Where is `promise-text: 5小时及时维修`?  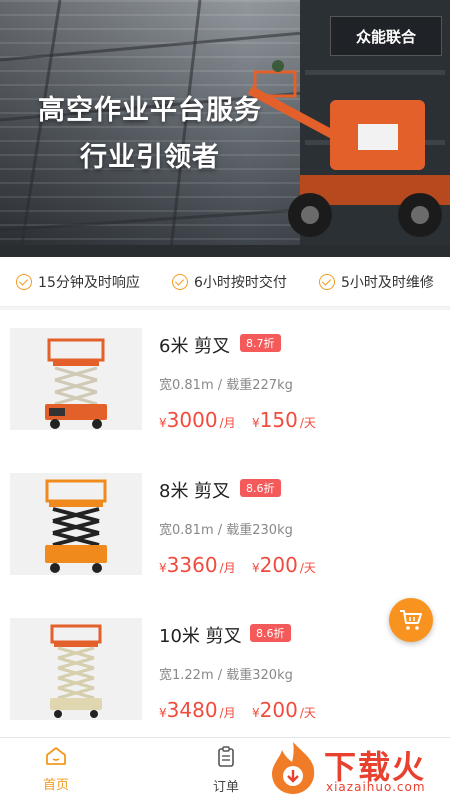 promise-text: 5小时及时维修 is located at coordinates (387, 282).